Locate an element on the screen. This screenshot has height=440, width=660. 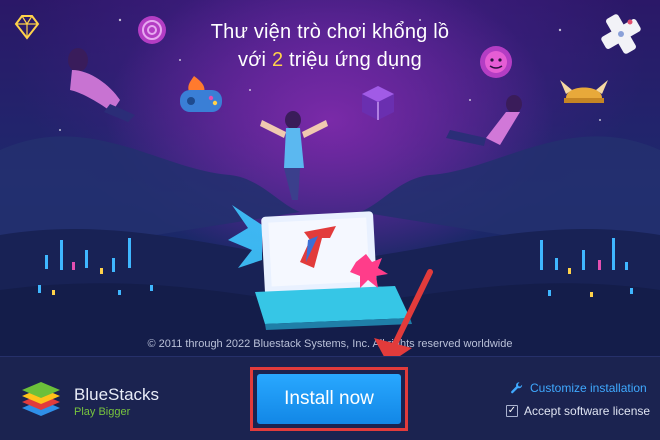
accept-license-checkbox: ✓ is located at coordinates (512, 411).